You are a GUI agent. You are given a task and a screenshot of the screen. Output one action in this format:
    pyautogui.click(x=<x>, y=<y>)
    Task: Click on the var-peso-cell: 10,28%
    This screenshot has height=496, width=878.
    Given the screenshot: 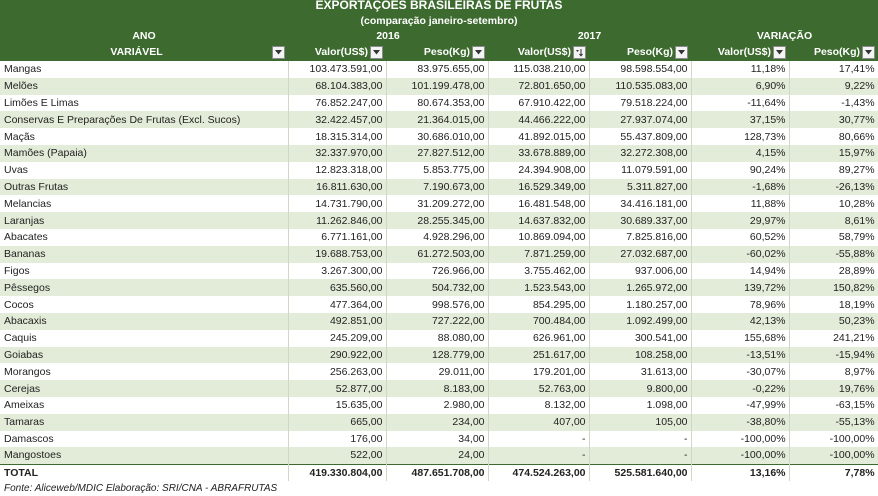 What is the action you would take?
    pyautogui.click(x=833, y=204)
    